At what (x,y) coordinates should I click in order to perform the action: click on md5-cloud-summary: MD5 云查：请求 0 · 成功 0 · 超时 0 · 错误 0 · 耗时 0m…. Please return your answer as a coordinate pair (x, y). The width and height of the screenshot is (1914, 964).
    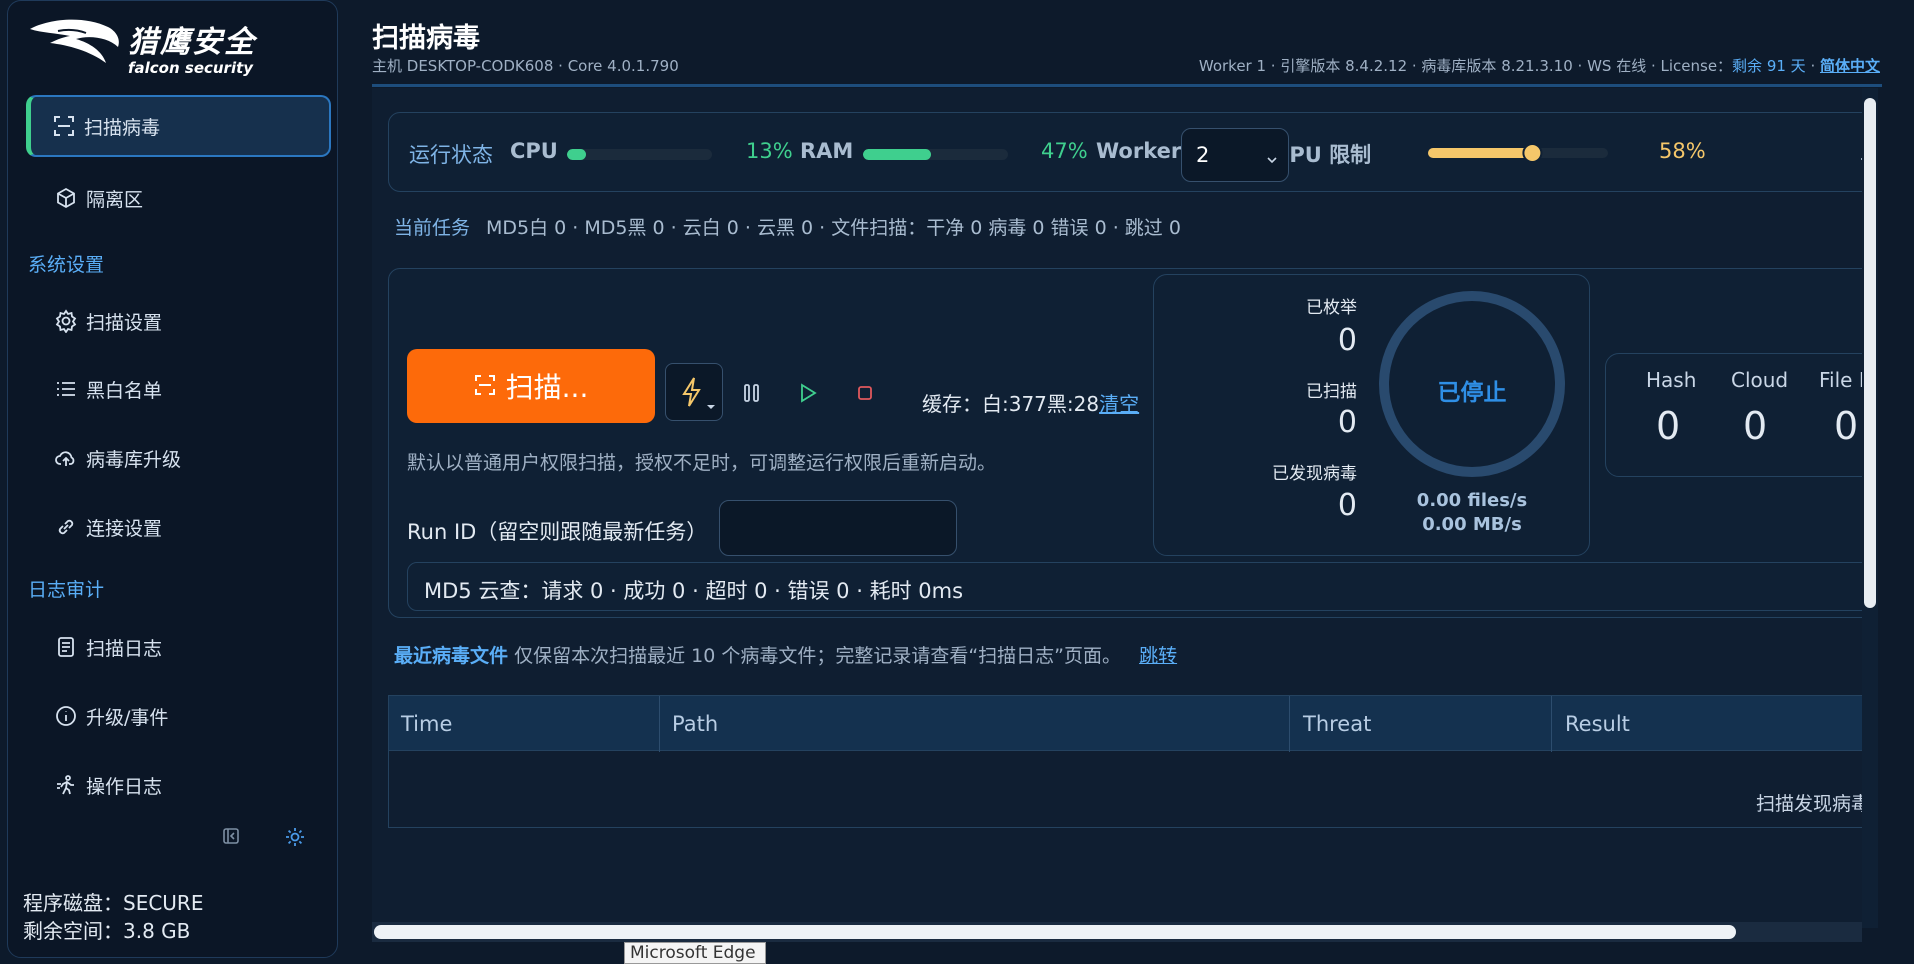
    Looking at the image, I should click on (1134, 586).